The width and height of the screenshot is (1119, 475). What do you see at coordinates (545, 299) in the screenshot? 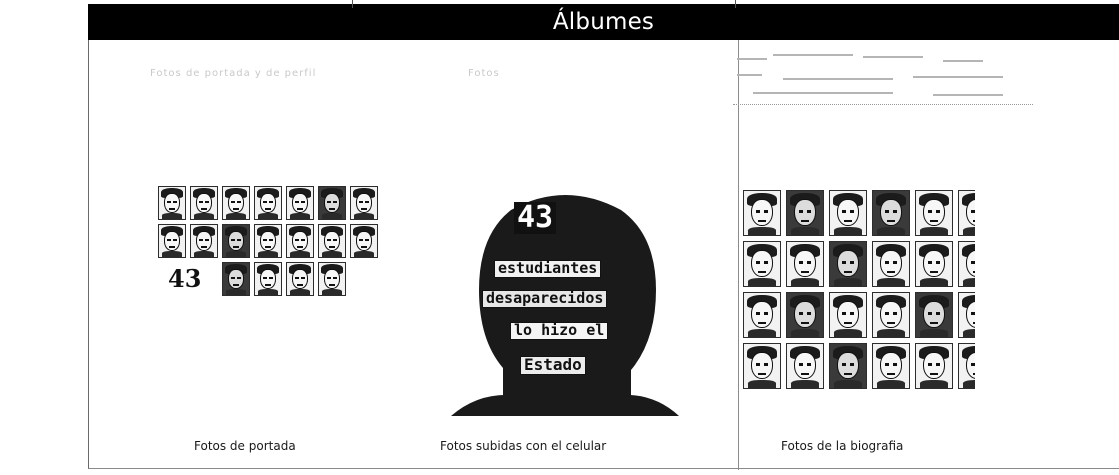
I see `poster-line: desaparecidos` at bounding box center [545, 299].